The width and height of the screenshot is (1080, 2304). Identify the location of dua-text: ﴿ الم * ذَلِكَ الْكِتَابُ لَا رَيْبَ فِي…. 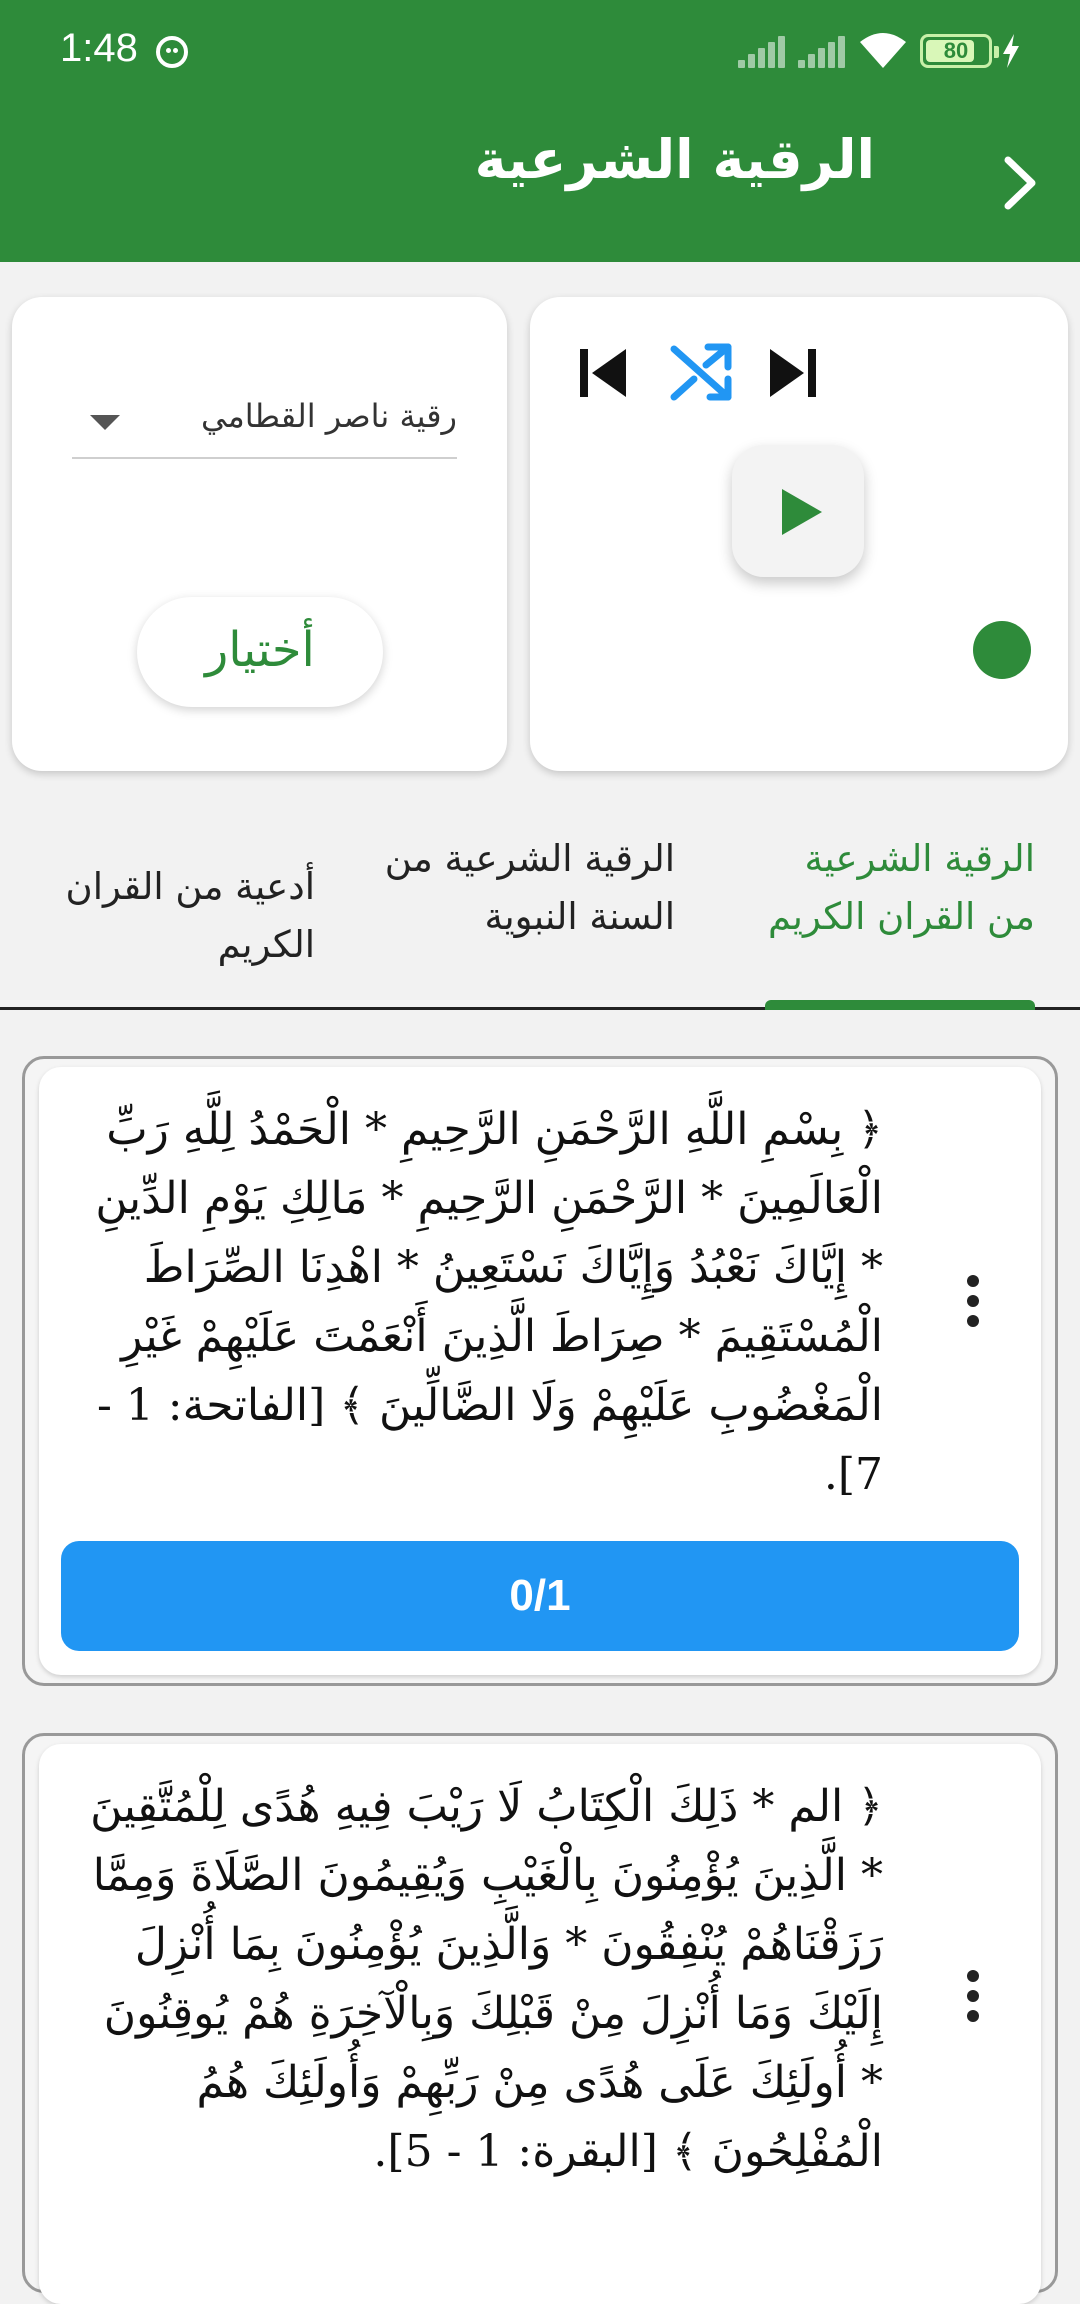
(486, 1979).